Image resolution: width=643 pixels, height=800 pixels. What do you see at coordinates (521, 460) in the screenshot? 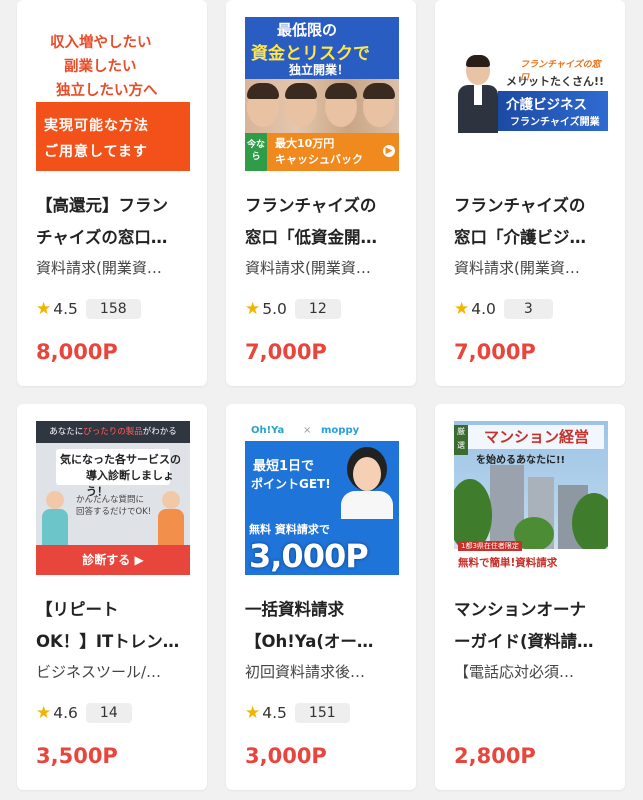
I see `banner-text: を始めるあなたに!!` at bounding box center [521, 460].